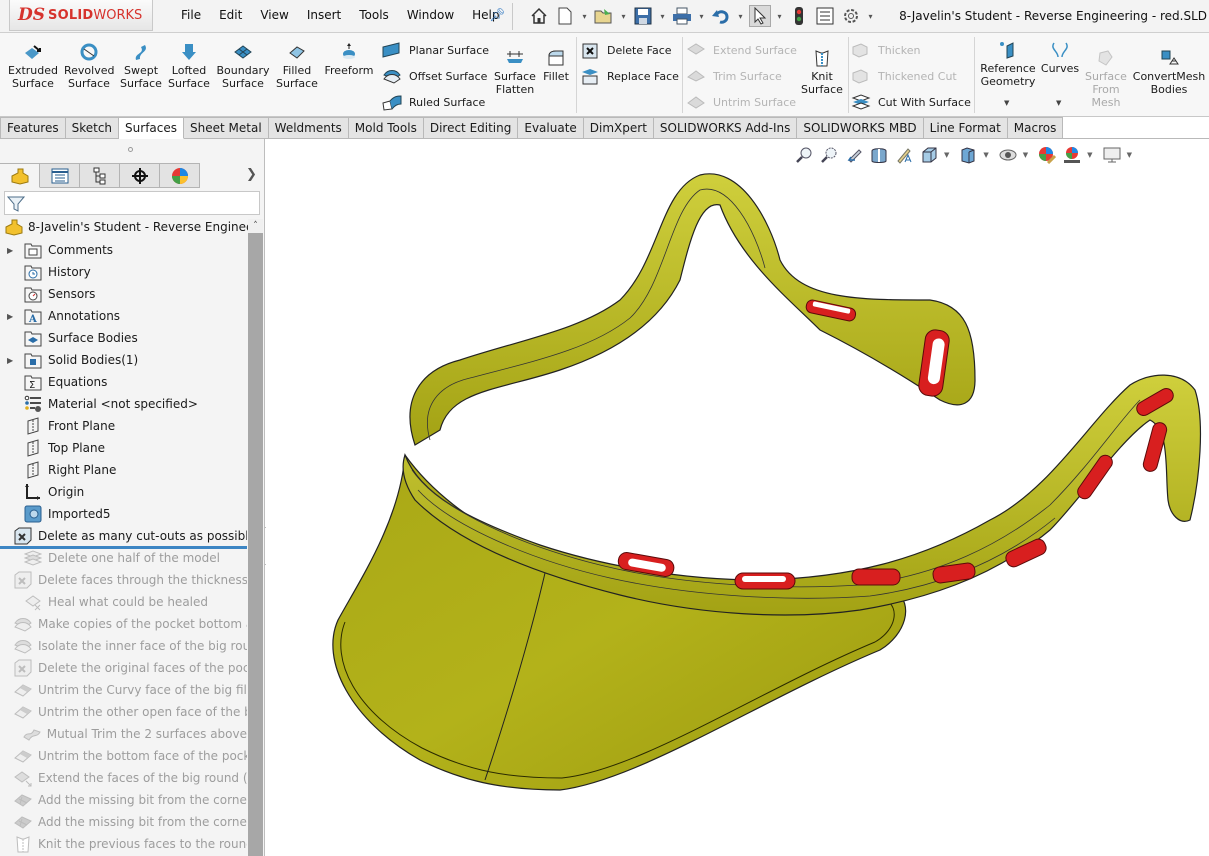  What do you see at coordinates (251, 174) in the screenshot?
I see `chevron-right-icon: ❯` at bounding box center [251, 174].